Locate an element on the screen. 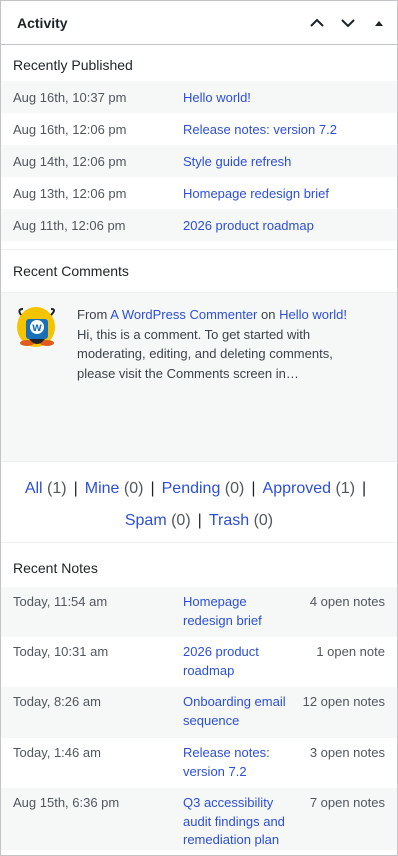 This screenshot has width=398, height=856. note-count: 7 open notes is located at coordinates (347, 802).